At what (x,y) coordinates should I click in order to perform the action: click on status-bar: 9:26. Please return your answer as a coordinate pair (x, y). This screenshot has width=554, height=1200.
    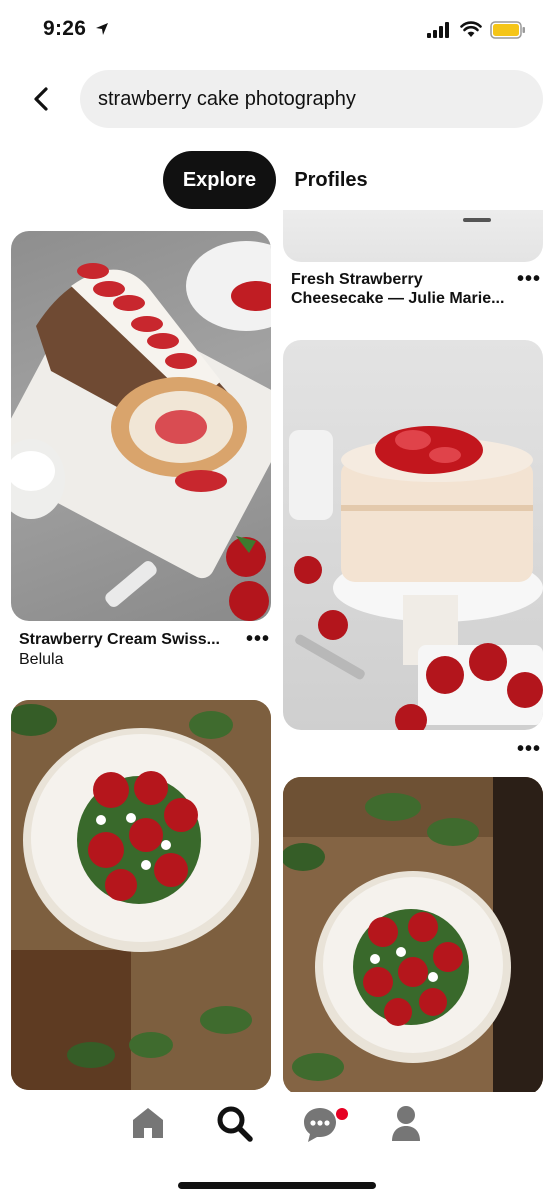
    Looking at the image, I should click on (277, 30).